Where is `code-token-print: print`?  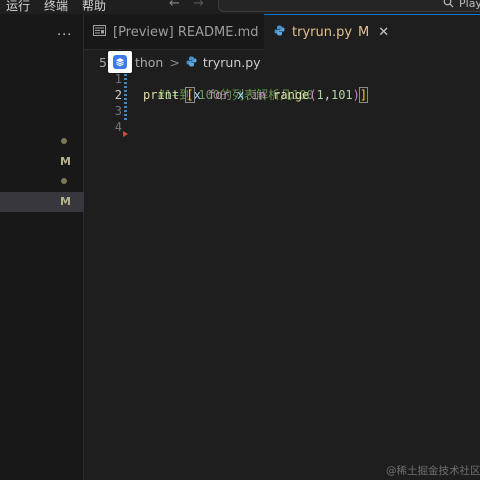 code-token-print: print is located at coordinates (161, 95).